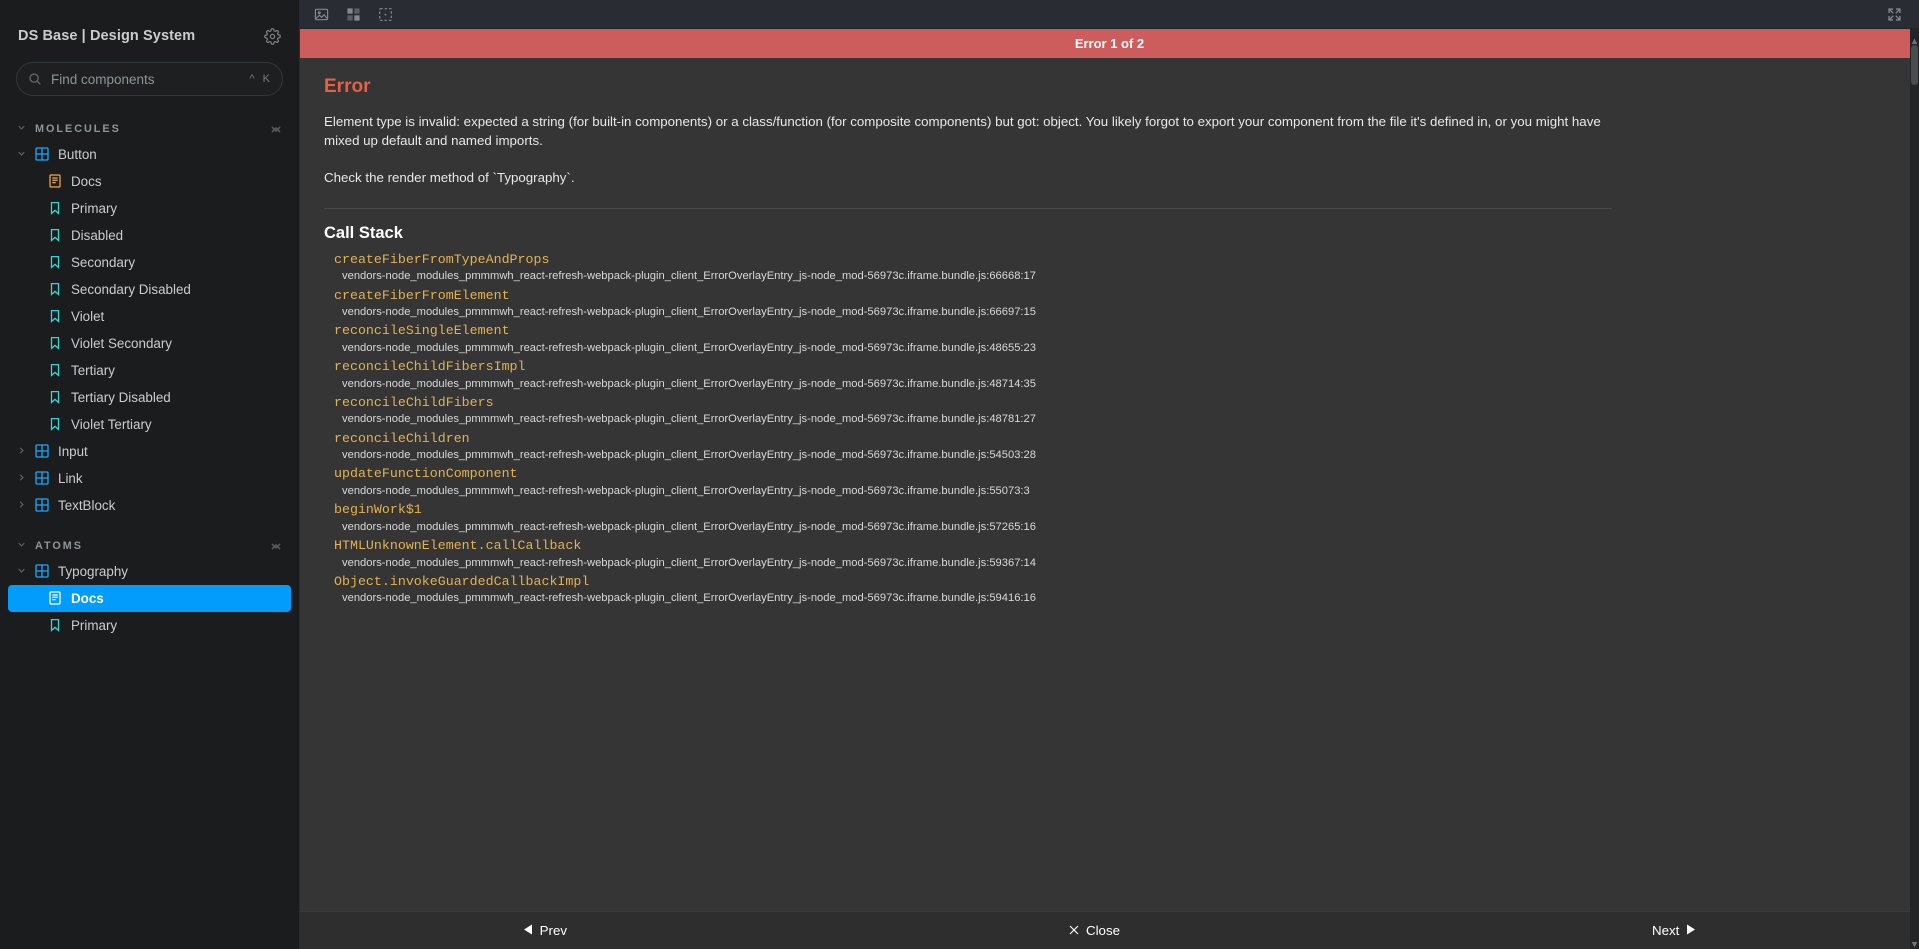 Image resolution: width=1919 pixels, height=949 pixels. Describe the element at coordinates (272, 36) in the screenshot. I see `gear-icon` at that location.